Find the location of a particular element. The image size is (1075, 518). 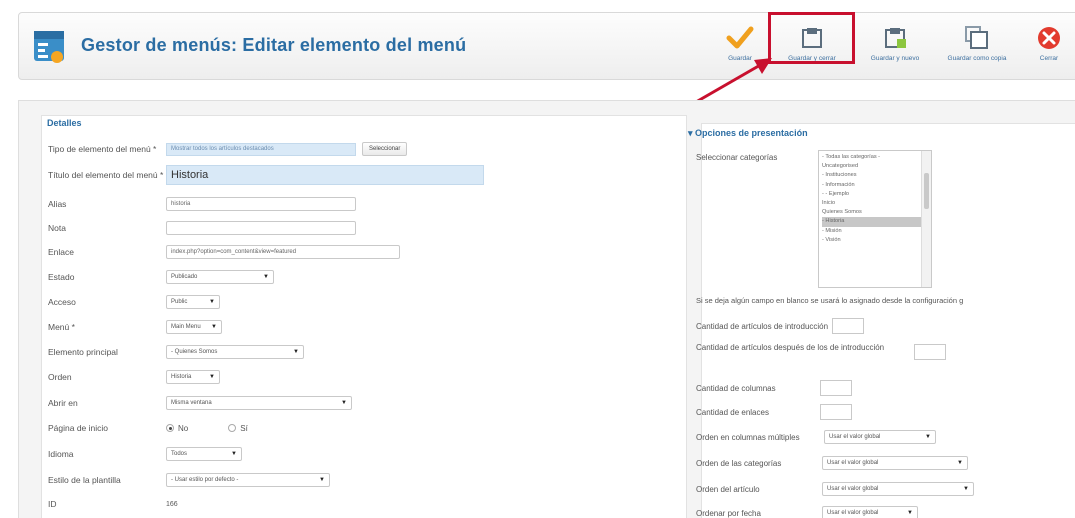

intro-count-input is located at coordinates (848, 326).